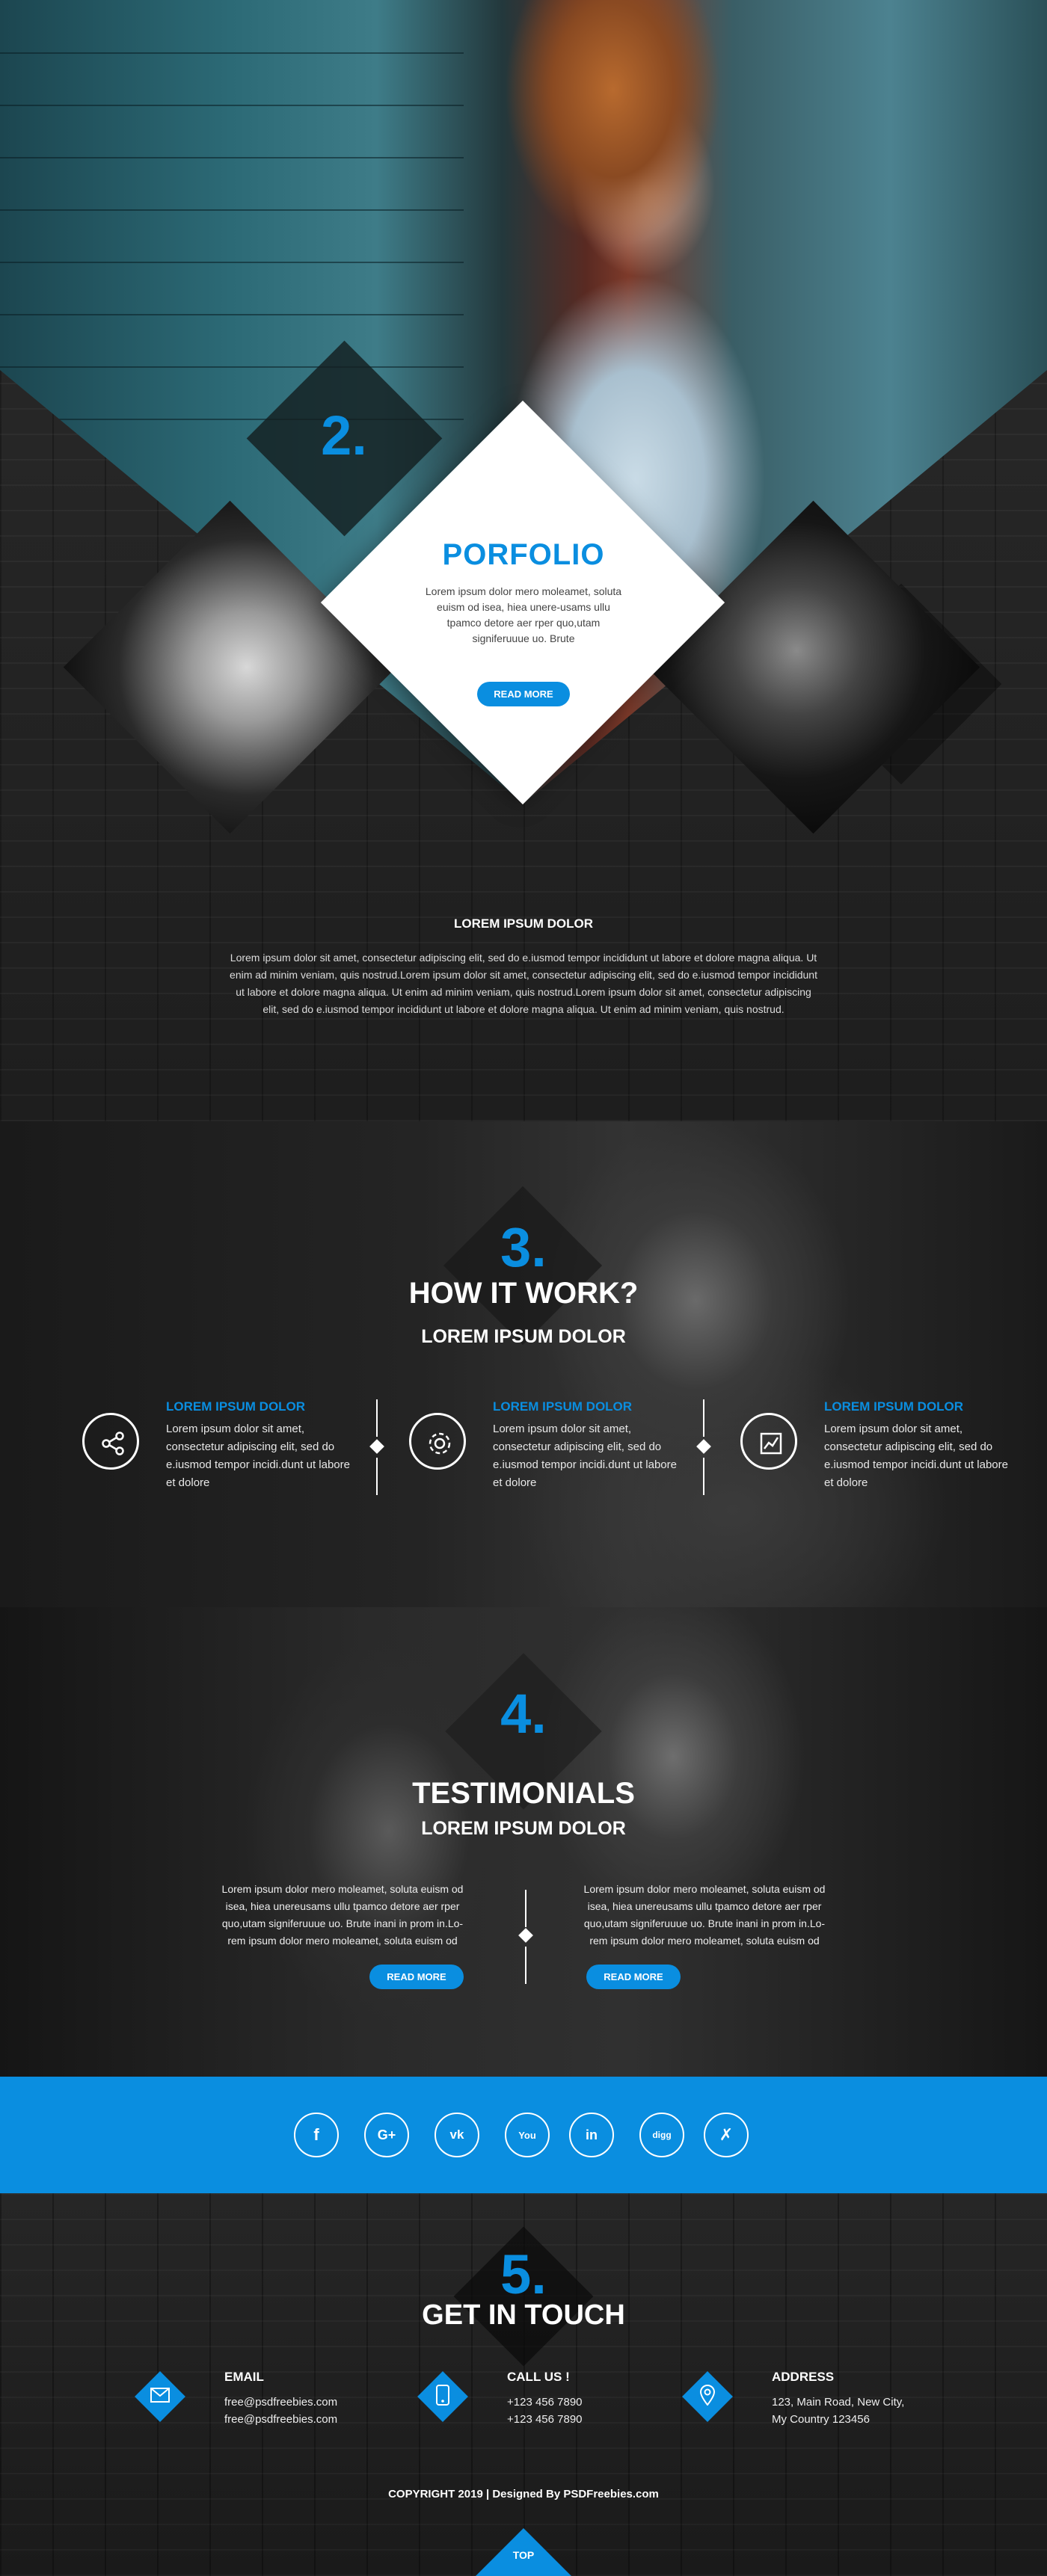 The height and width of the screenshot is (2576, 1047). What do you see at coordinates (662, 2135) in the screenshot?
I see `digg-icon: digg` at bounding box center [662, 2135].